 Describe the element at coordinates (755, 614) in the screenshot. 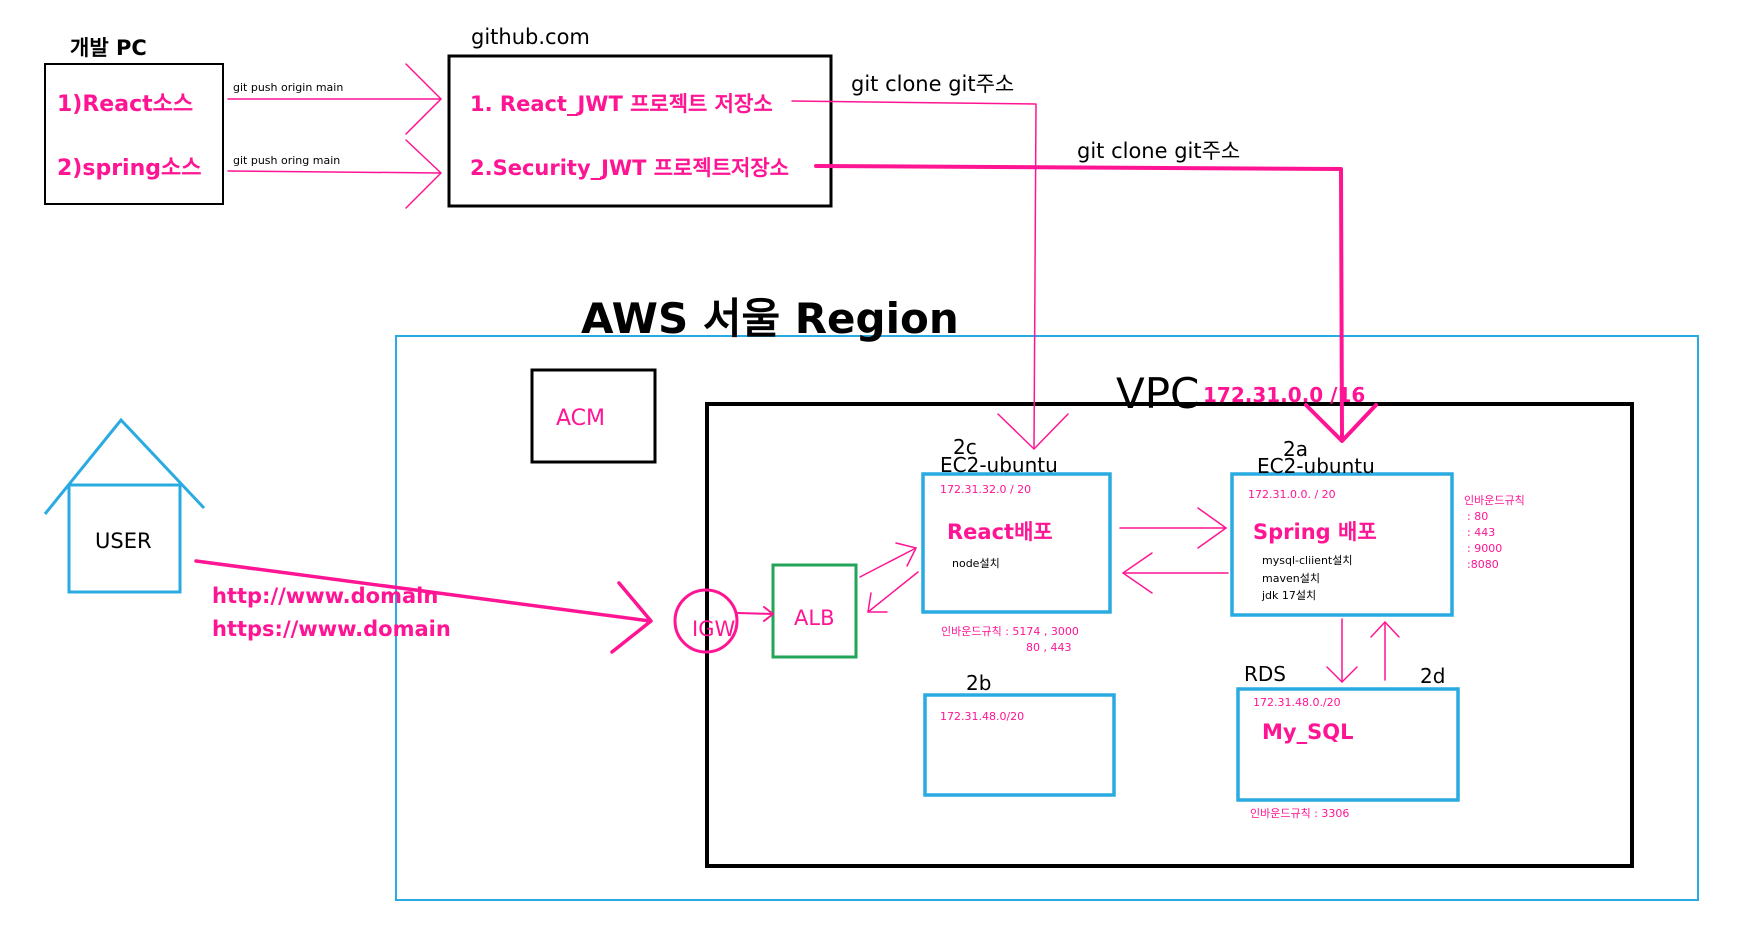

I see `igw-alb-arrow` at that location.